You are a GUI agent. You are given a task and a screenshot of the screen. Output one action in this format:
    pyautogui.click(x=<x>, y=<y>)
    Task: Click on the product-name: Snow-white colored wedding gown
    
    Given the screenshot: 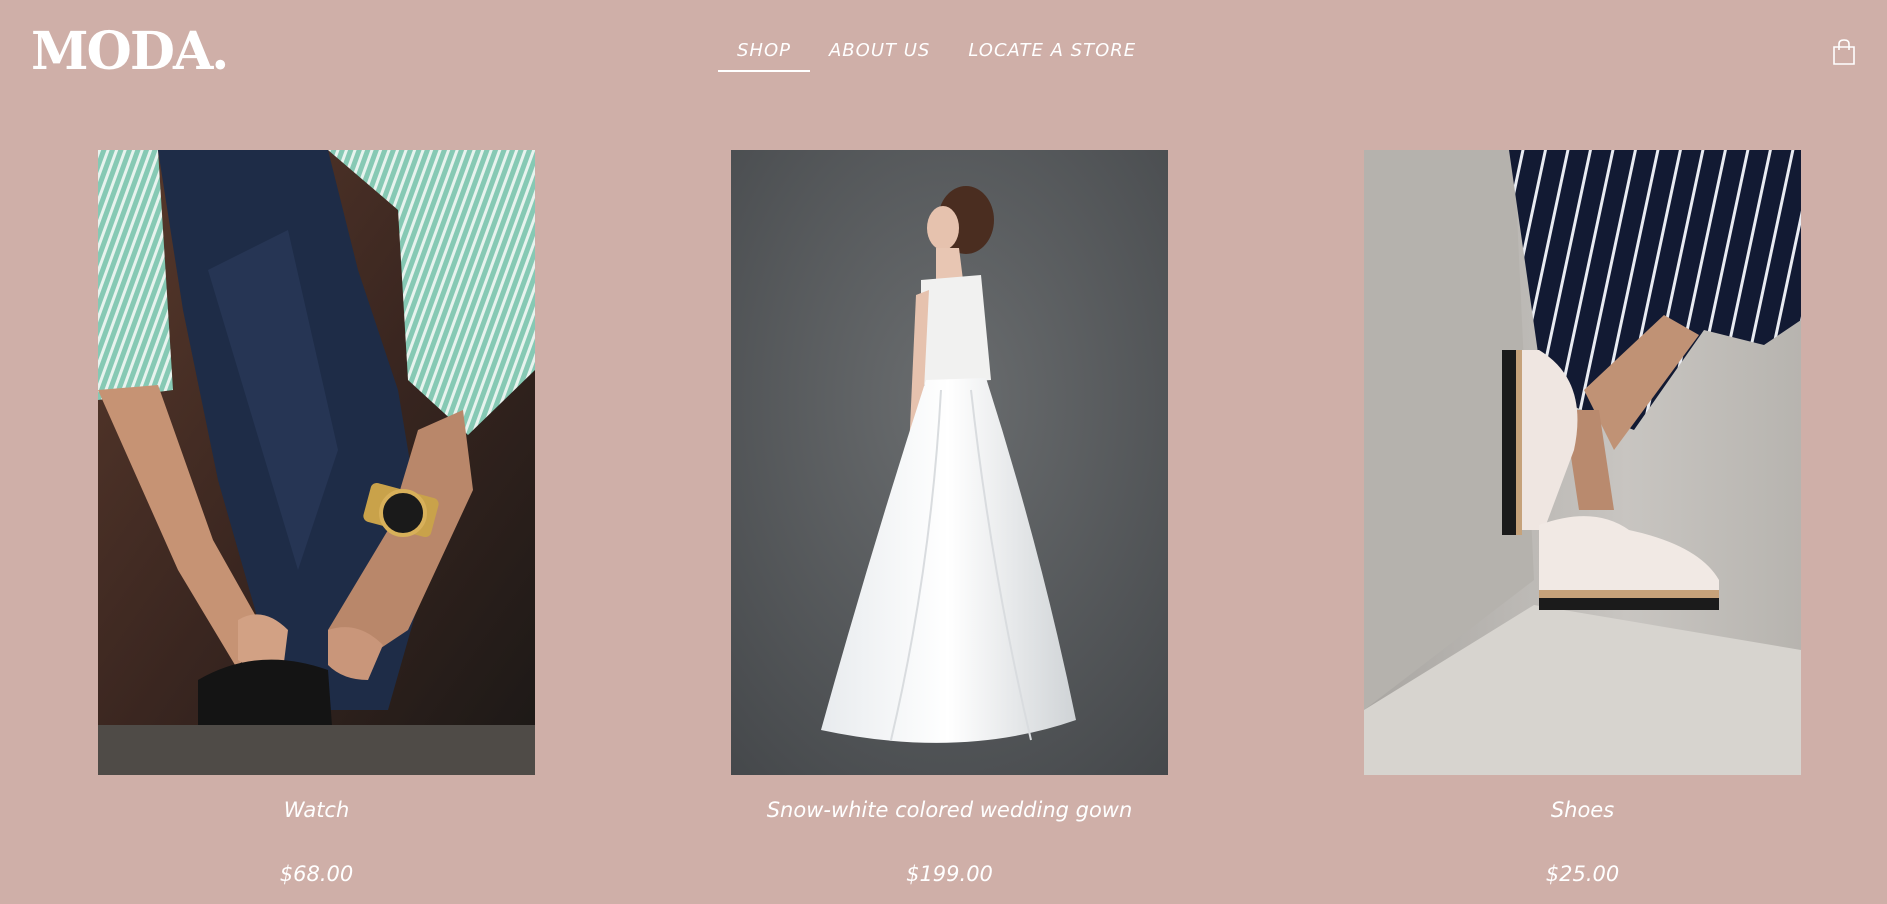 What is the action you would take?
    pyautogui.click(x=949, y=810)
    